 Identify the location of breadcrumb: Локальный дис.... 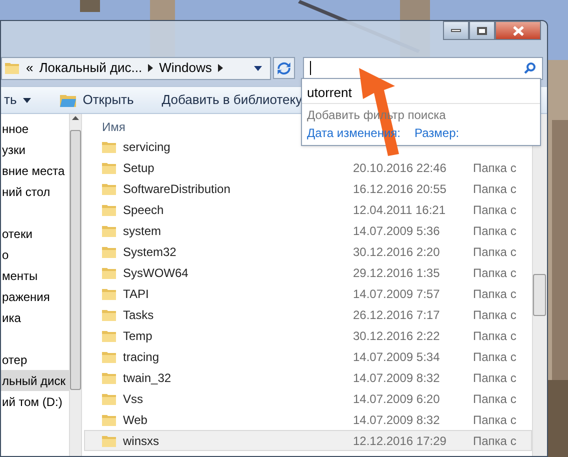
(90, 68).